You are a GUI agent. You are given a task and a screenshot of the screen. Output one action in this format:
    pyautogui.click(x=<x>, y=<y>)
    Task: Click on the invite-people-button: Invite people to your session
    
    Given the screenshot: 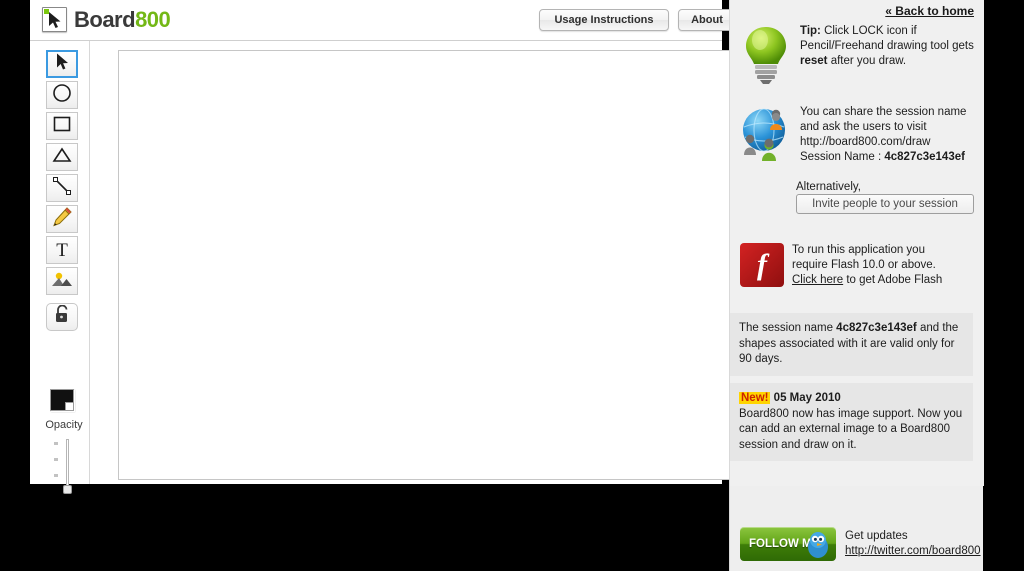 What is the action you would take?
    pyautogui.click(x=885, y=204)
    